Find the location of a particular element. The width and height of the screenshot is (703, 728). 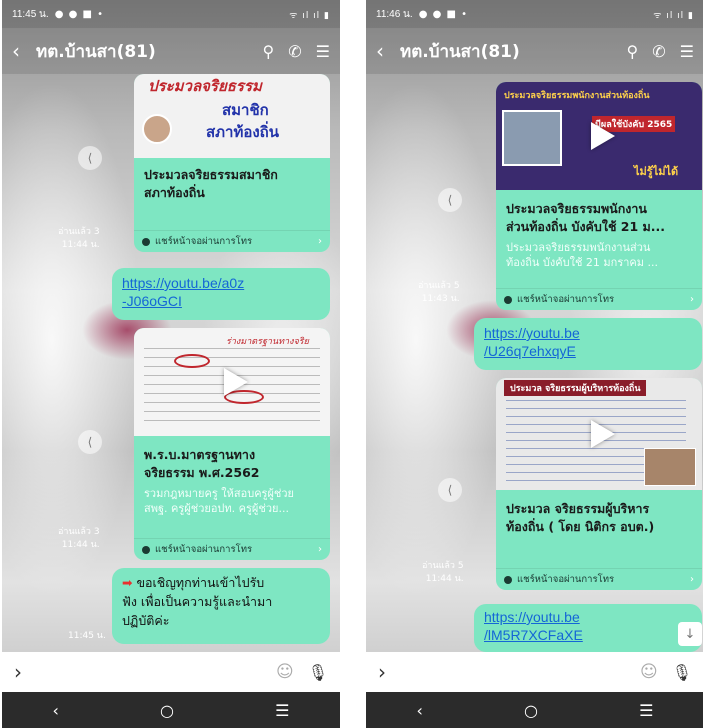

link-message: https://youtu.be /lM5R7XCFaXE is located at coordinates (588, 628).